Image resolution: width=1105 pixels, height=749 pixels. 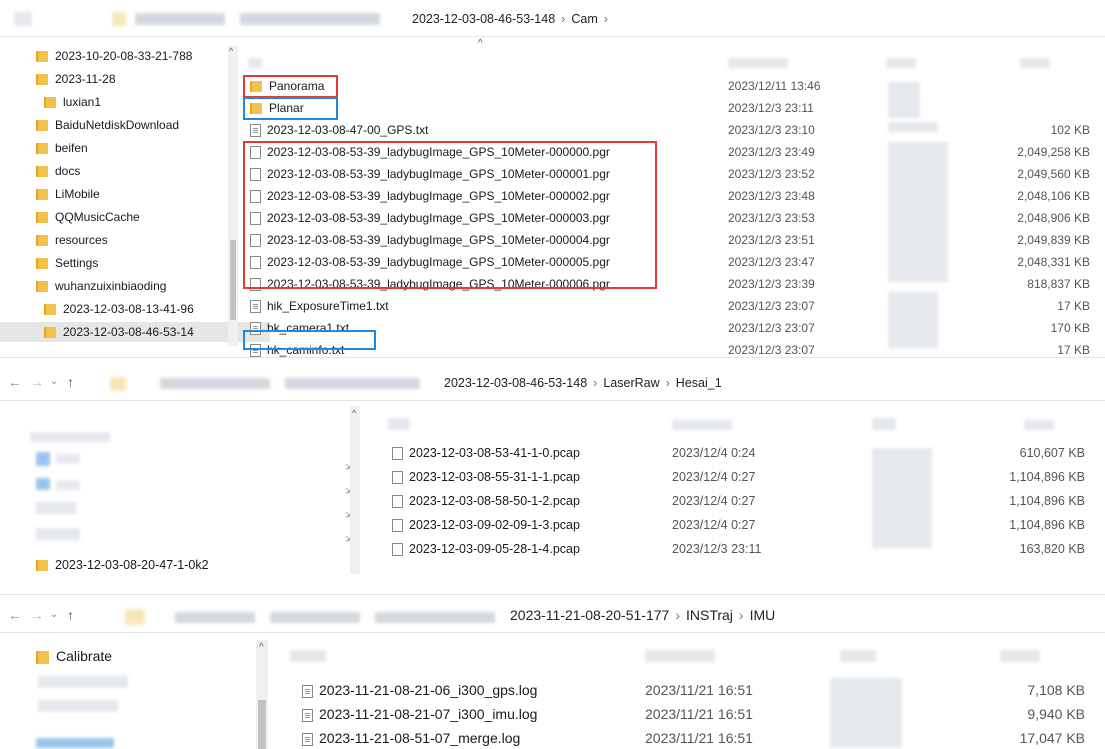 What do you see at coordinates (486, 501) in the screenshot?
I see `file-row: 2023-12-03-08-58-50-1-2.pcap` at bounding box center [486, 501].